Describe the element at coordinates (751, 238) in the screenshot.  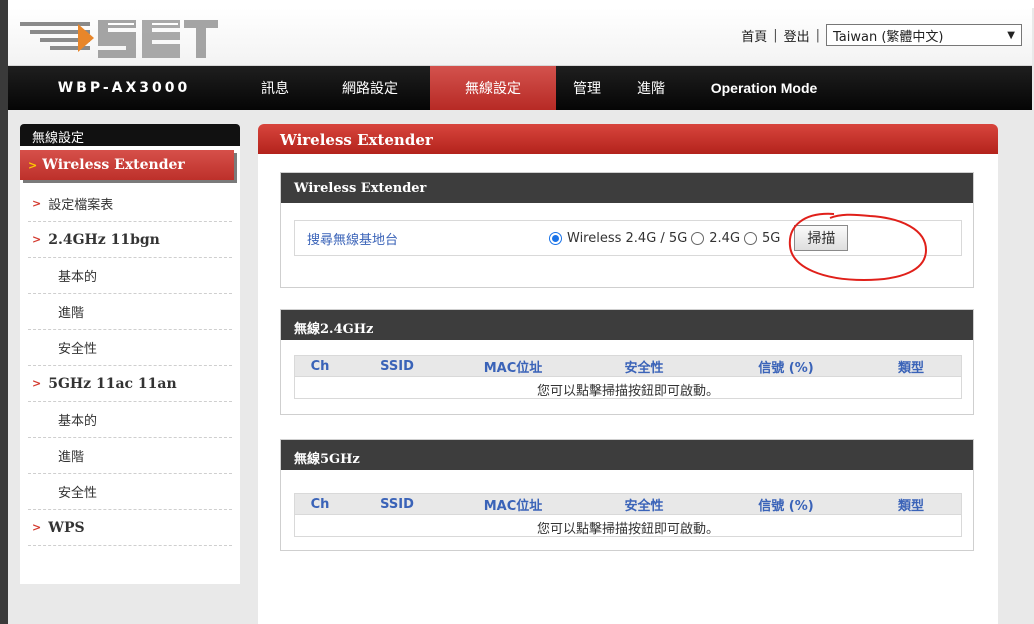
I see `radio-5g` at that location.